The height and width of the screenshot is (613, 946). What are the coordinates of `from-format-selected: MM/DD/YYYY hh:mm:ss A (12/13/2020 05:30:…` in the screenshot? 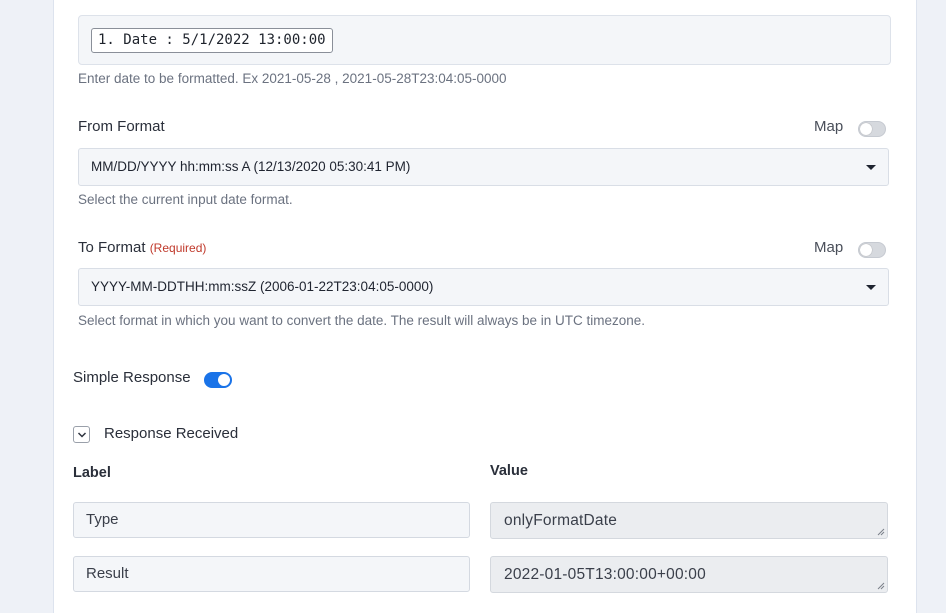 It's located at (251, 166).